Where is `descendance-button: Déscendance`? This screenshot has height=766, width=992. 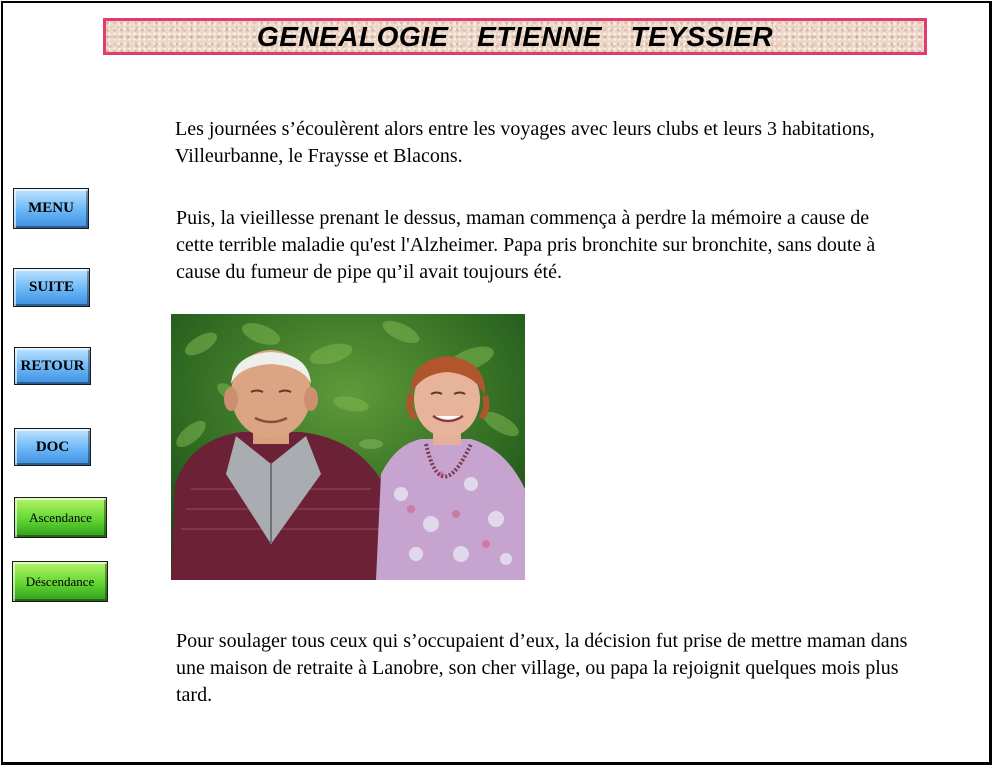
descendance-button: Déscendance is located at coordinates (60, 581).